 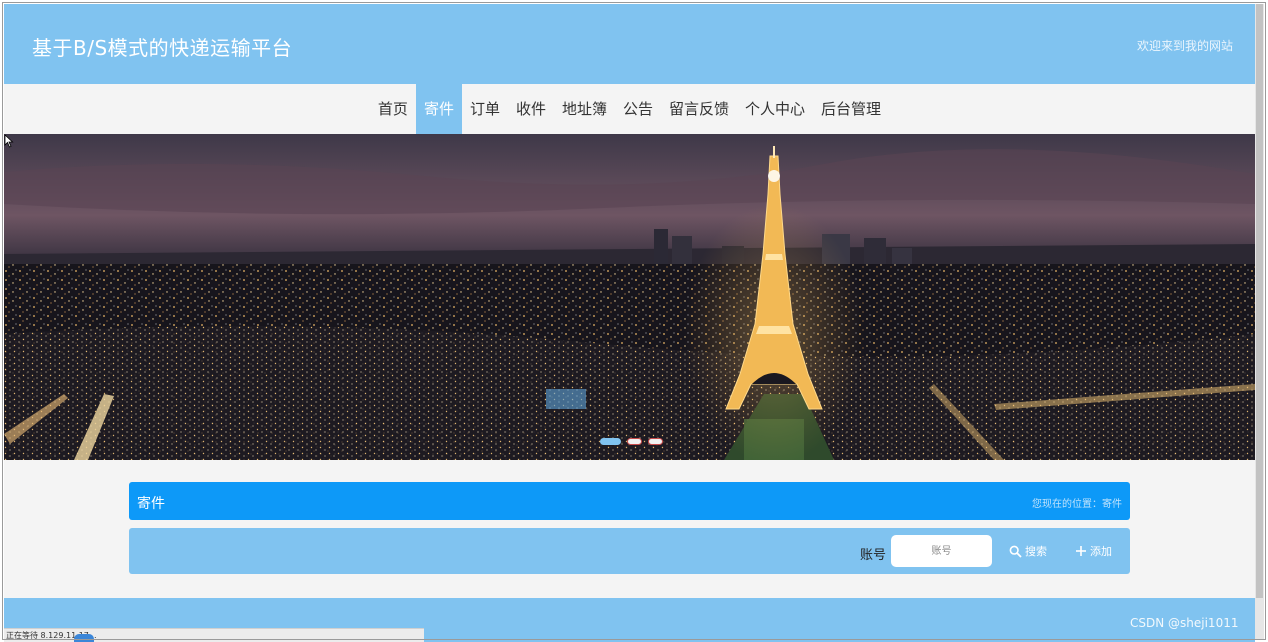 I want to click on plus-icon, so click(x=1081, y=551).